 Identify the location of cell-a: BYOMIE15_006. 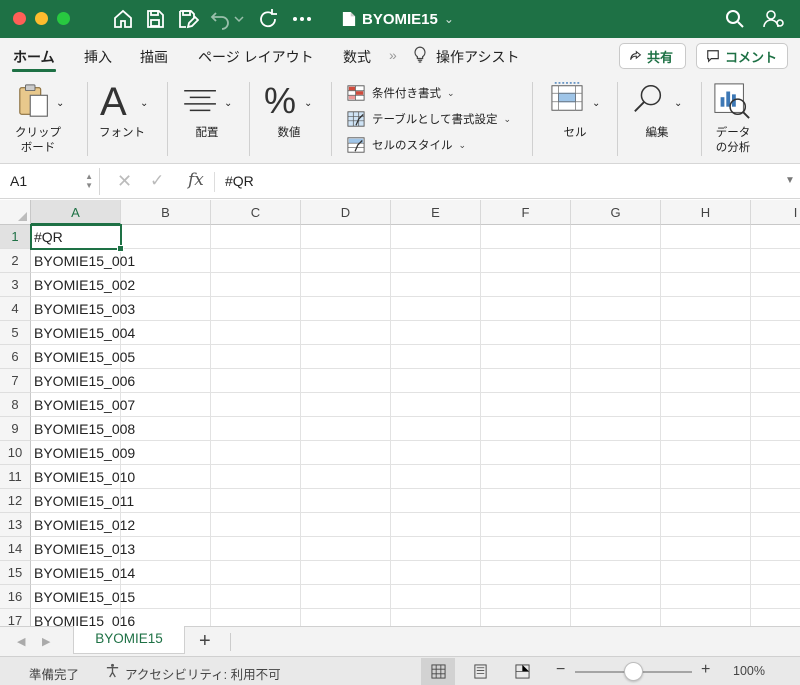
(83, 381).